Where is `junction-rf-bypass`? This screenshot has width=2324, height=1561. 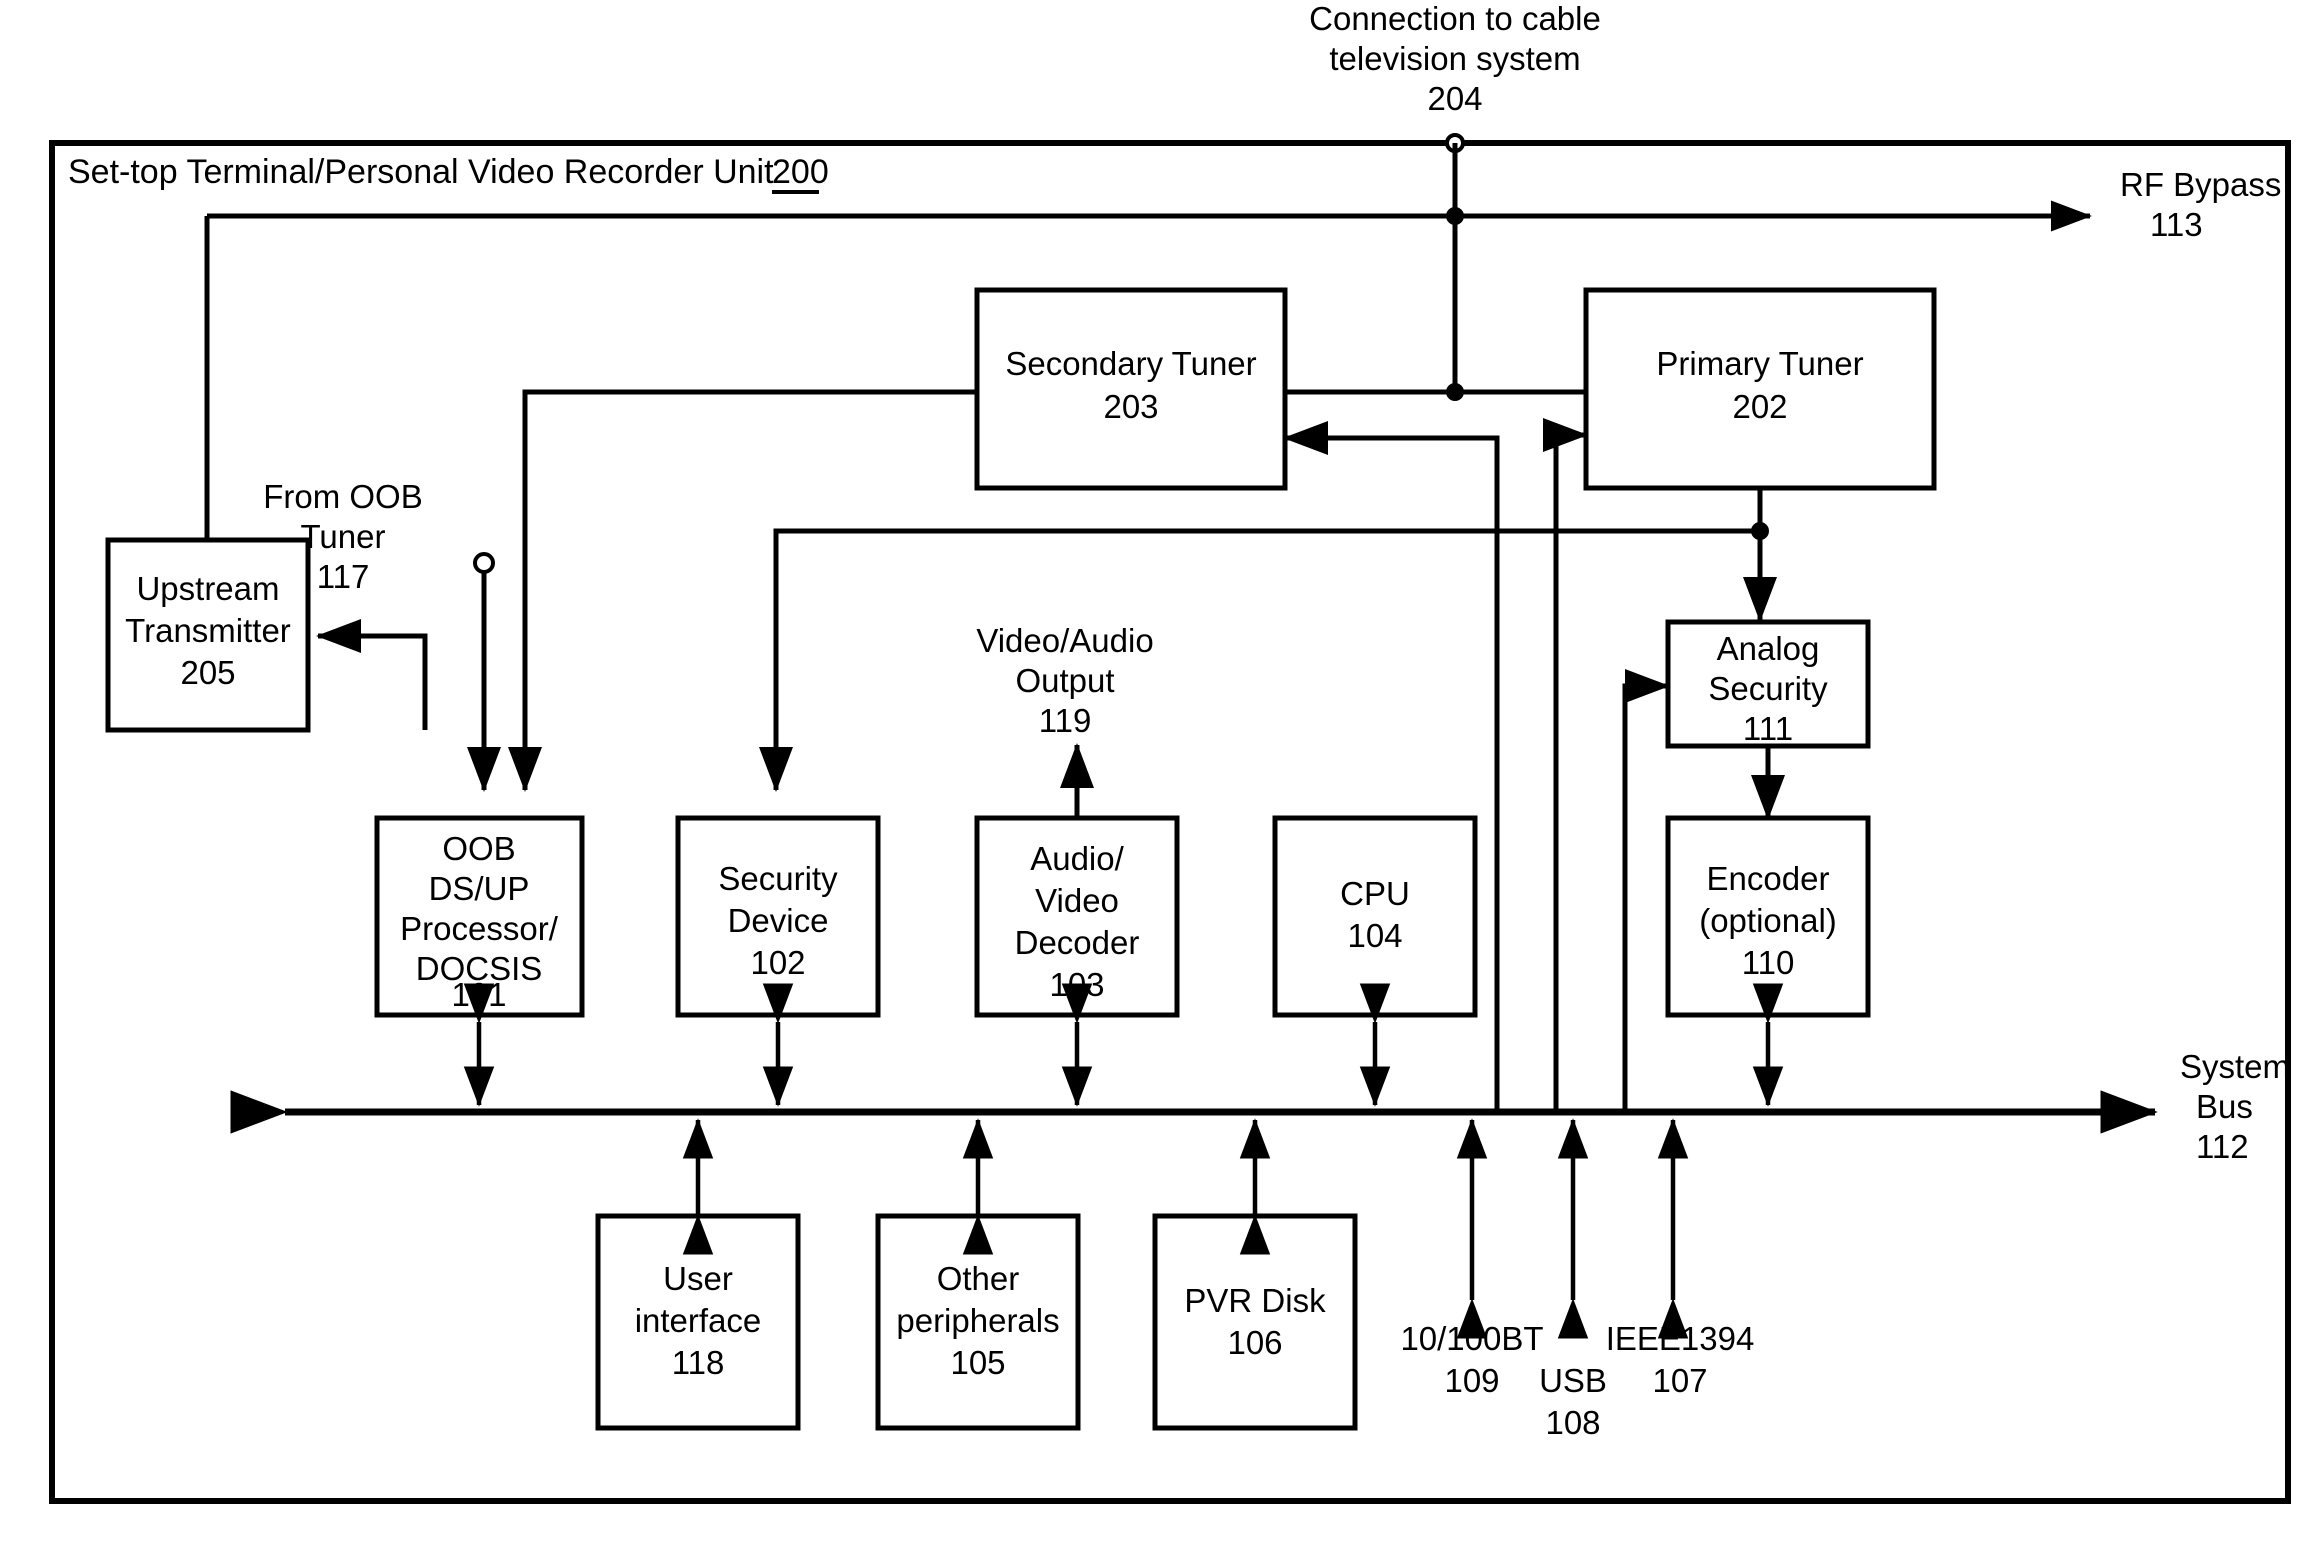
junction-rf-bypass is located at coordinates (1455, 216).